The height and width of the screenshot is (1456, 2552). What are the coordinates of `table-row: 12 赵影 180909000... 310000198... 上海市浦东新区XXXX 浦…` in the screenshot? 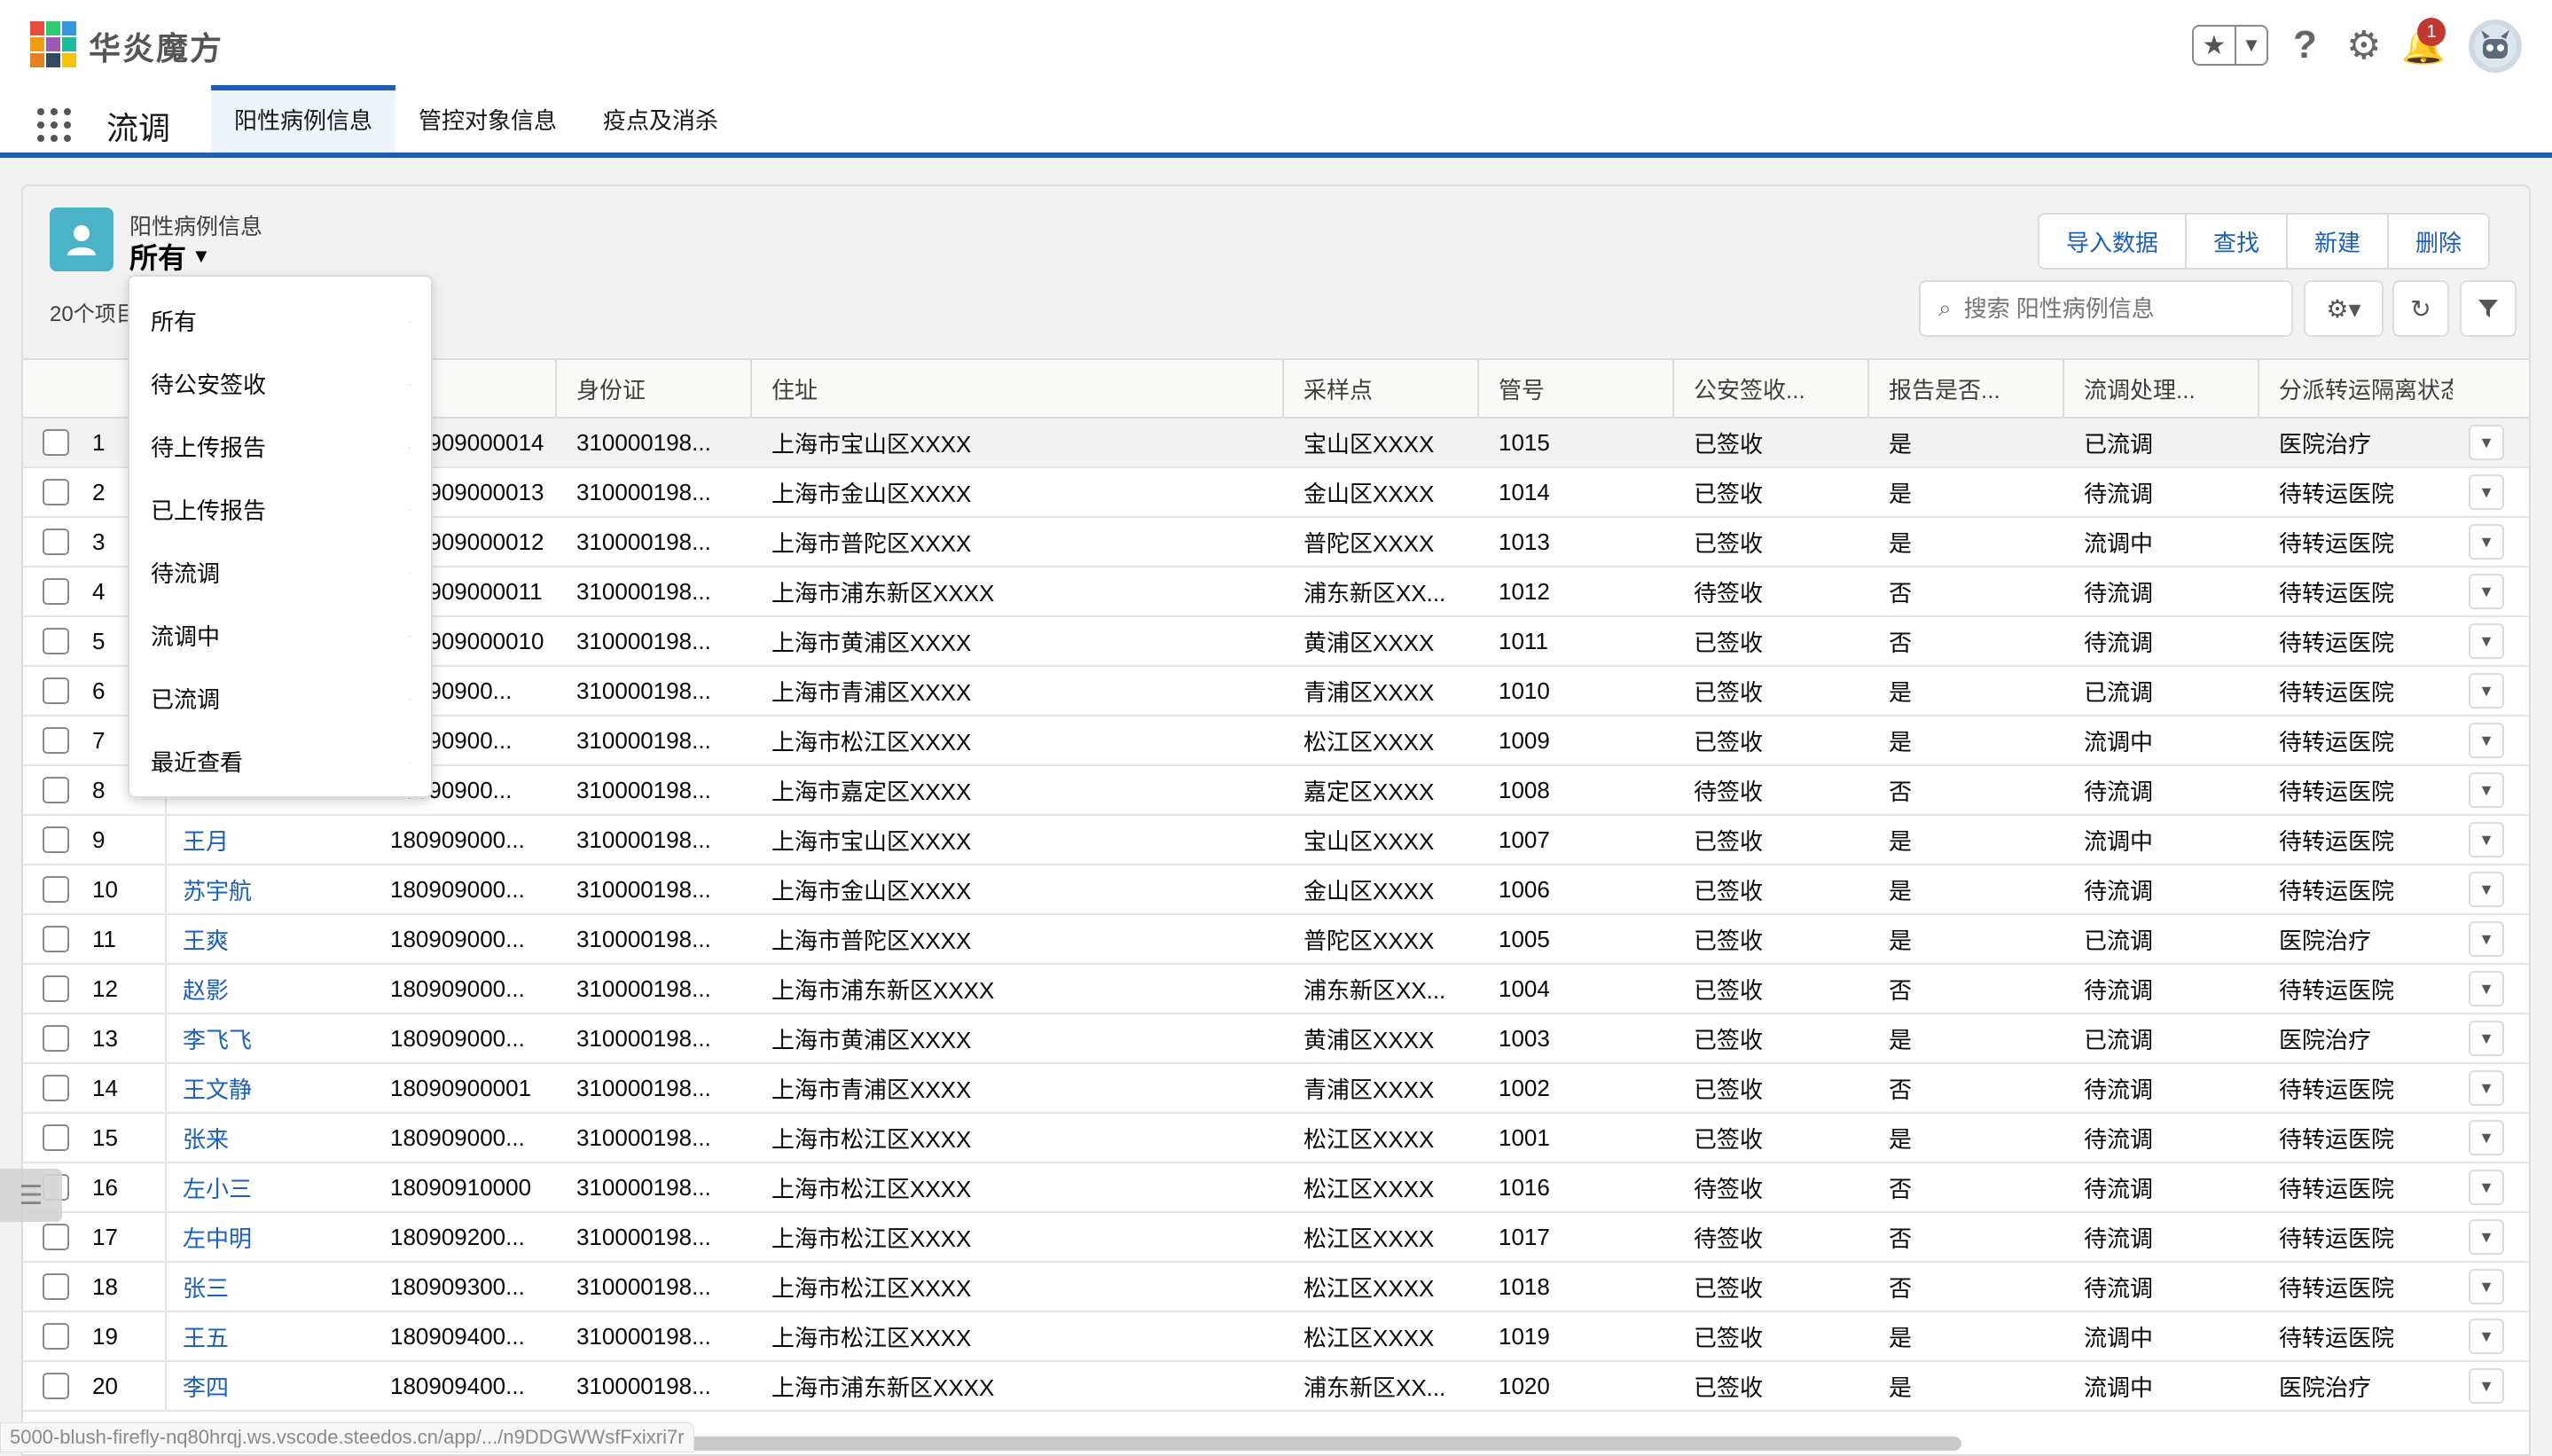 It's located at (1276, 989).